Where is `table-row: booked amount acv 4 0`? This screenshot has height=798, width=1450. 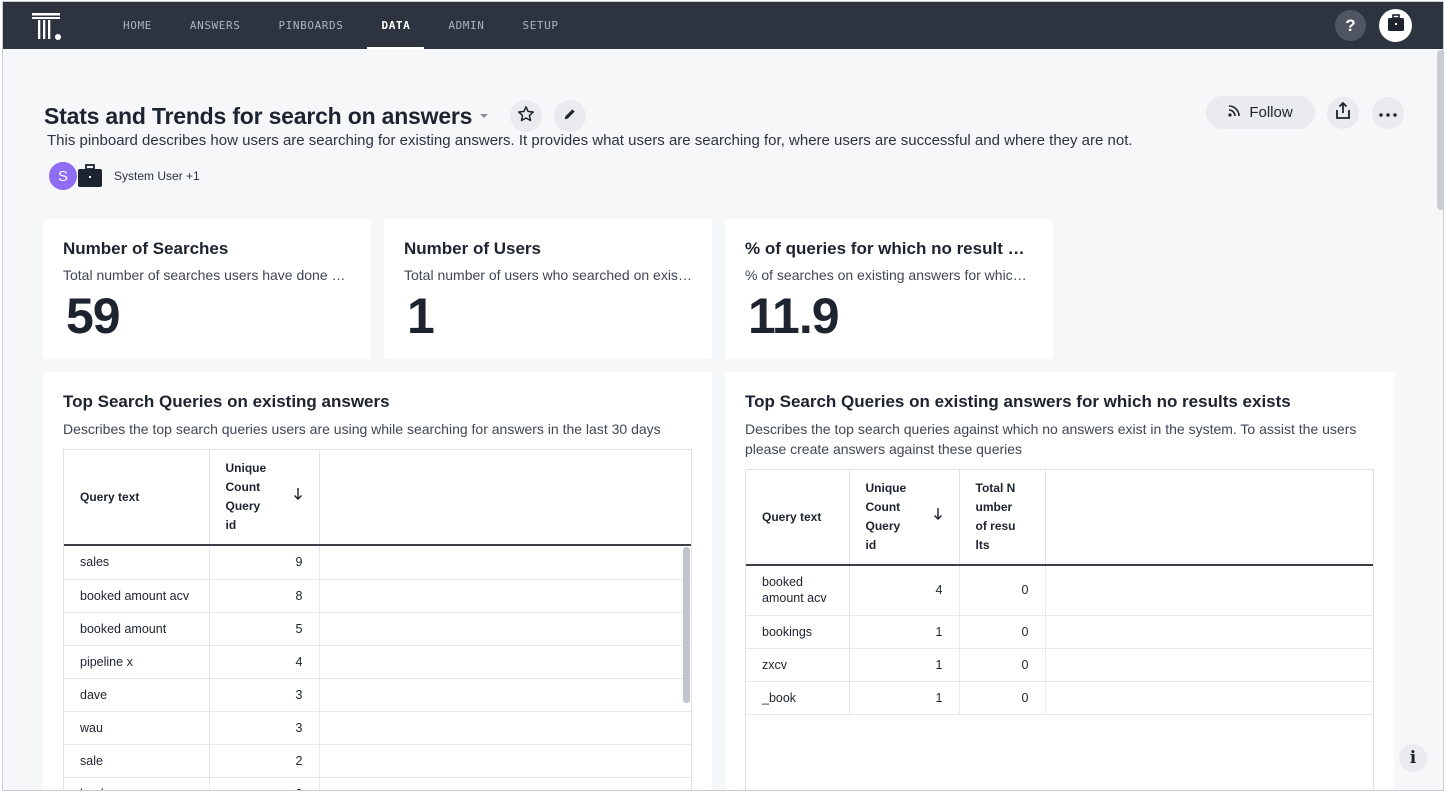 table-row: booked amount acv 4 0 is located at coordinates (1059, 590).